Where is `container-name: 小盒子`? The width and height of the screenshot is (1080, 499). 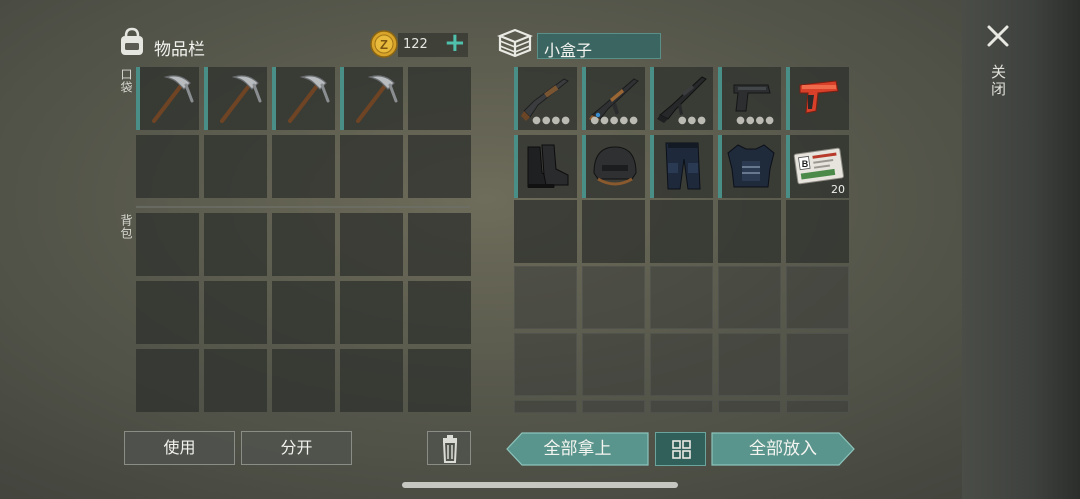 container-name: 小盒子 is located at coordinates (599, 46).